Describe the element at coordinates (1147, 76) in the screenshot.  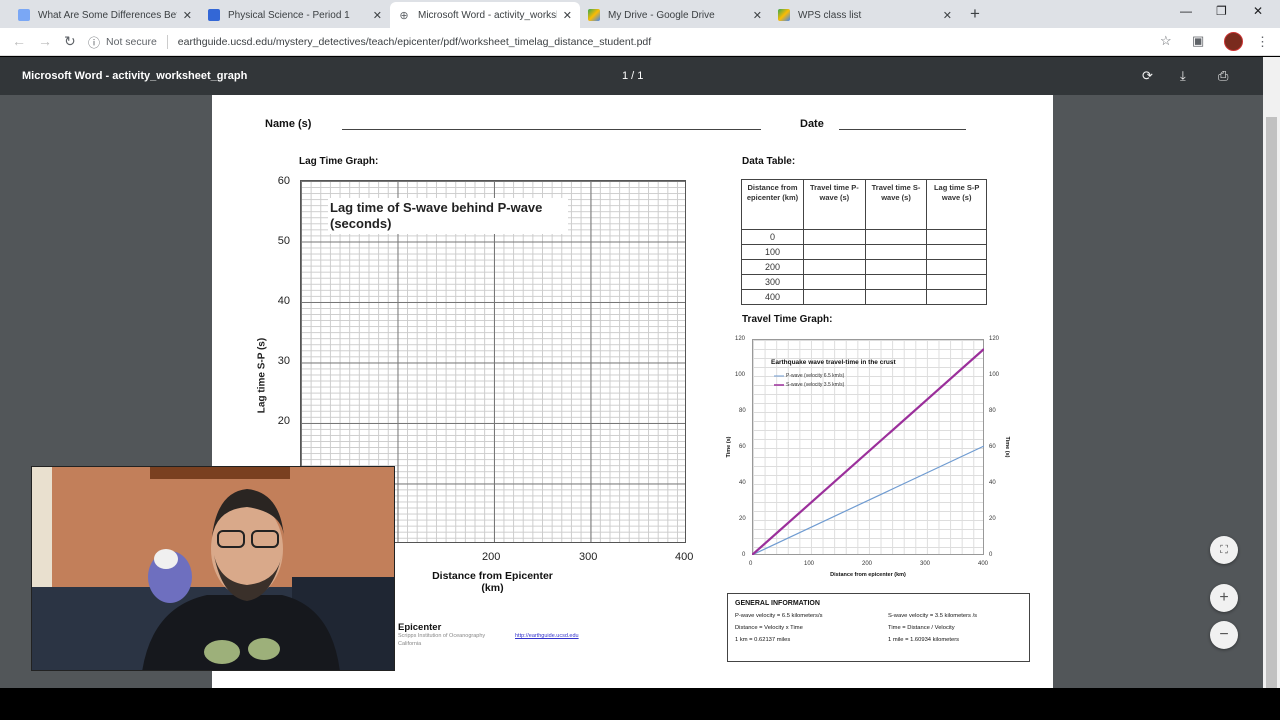
I see `rotate-icon: ⟳` at that location.